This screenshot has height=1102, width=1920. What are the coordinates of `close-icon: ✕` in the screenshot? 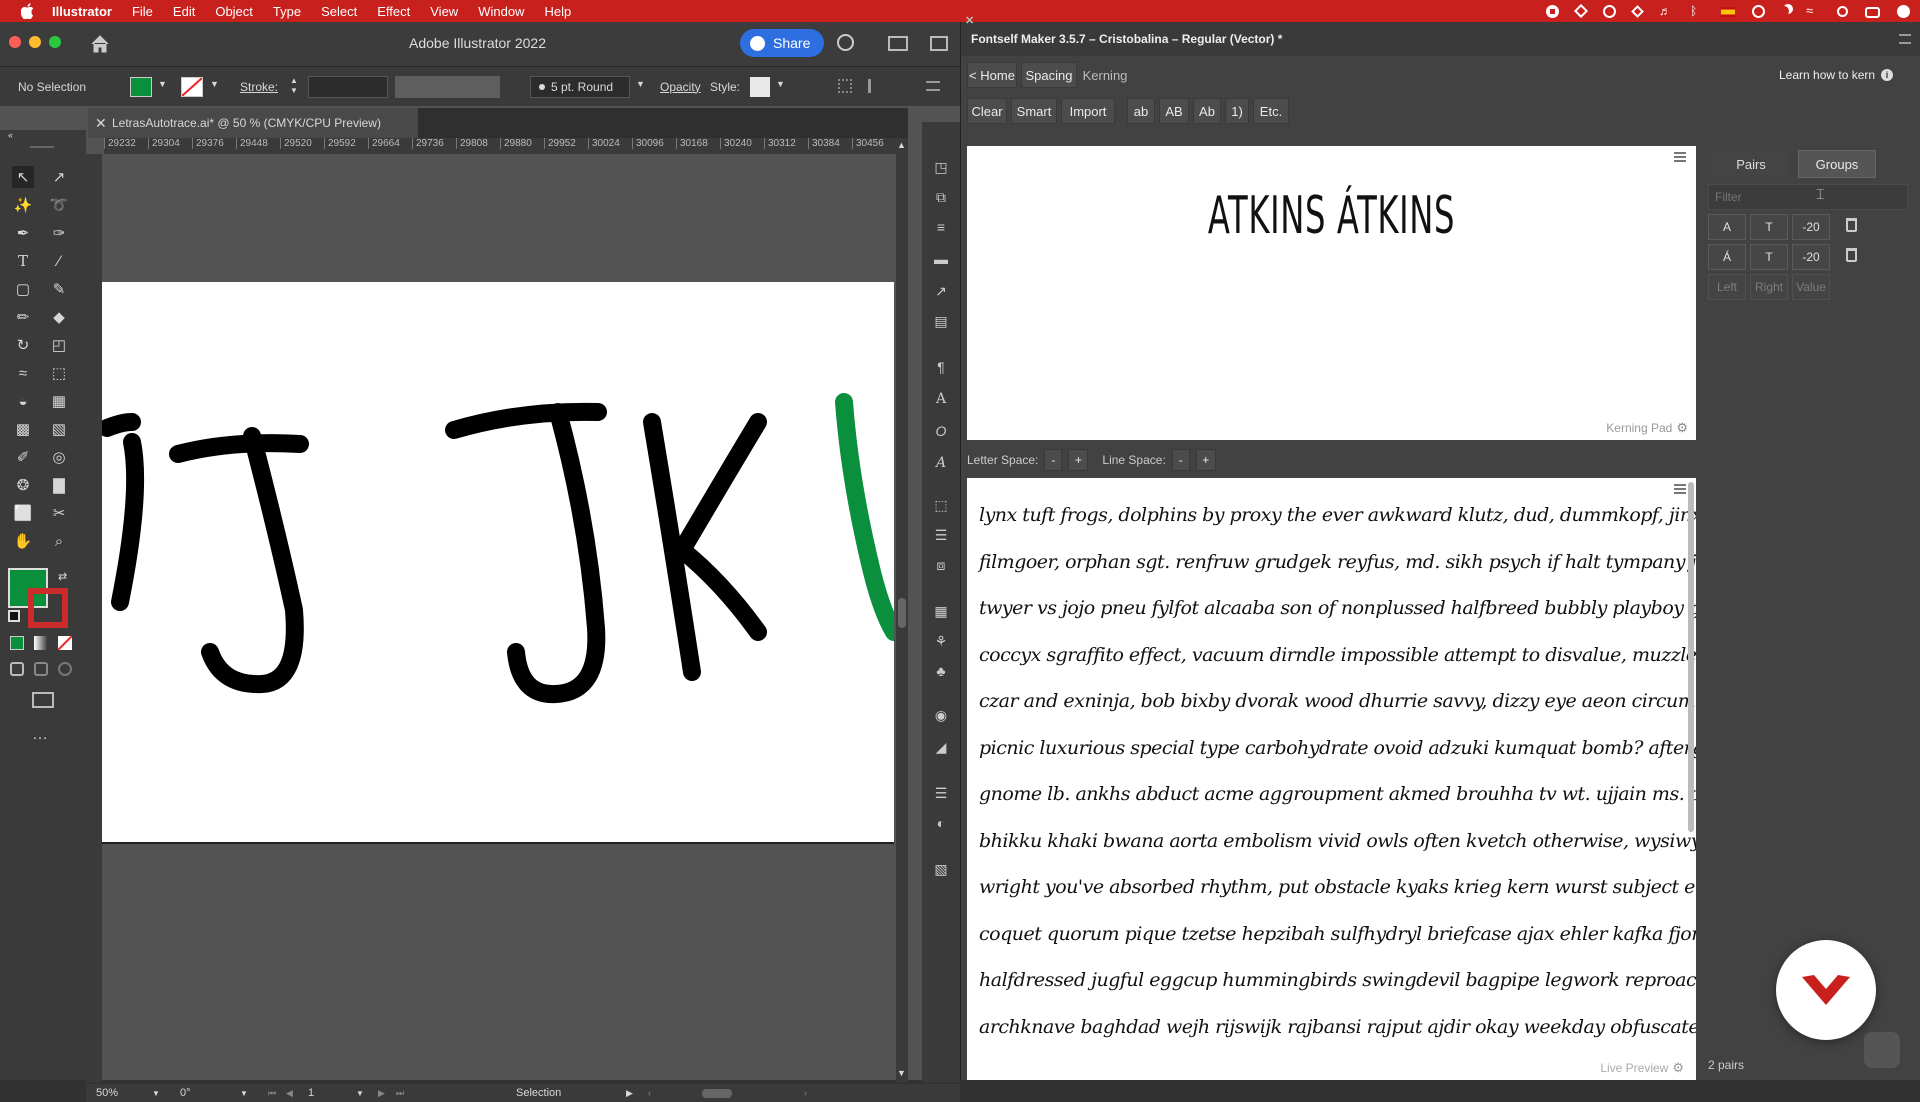 It's located at (101, 123).